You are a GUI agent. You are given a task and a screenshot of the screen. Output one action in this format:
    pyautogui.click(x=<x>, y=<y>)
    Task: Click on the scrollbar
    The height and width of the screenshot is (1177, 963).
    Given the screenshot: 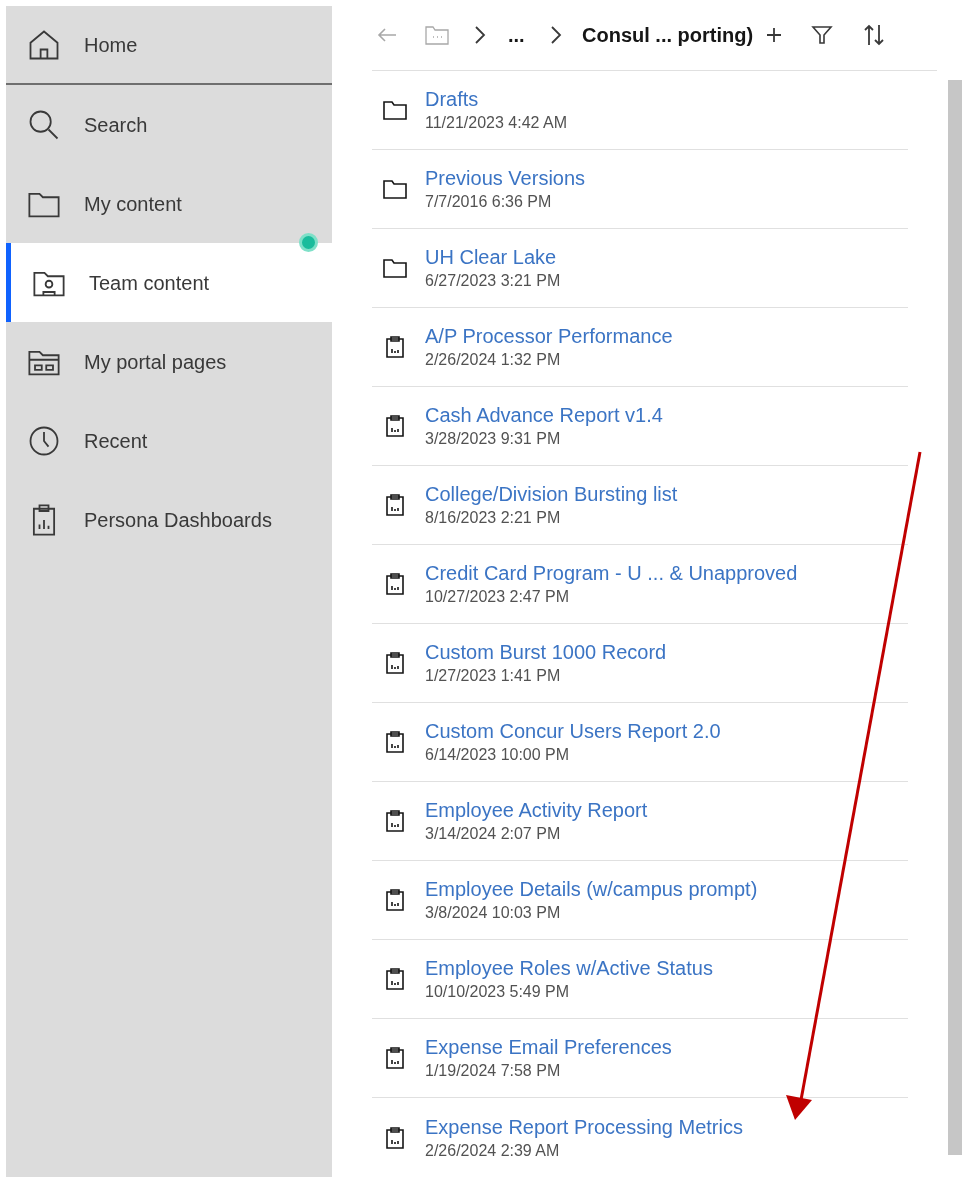 What is the action you would take?
    pyautogui.click(x=955, y=617)
    